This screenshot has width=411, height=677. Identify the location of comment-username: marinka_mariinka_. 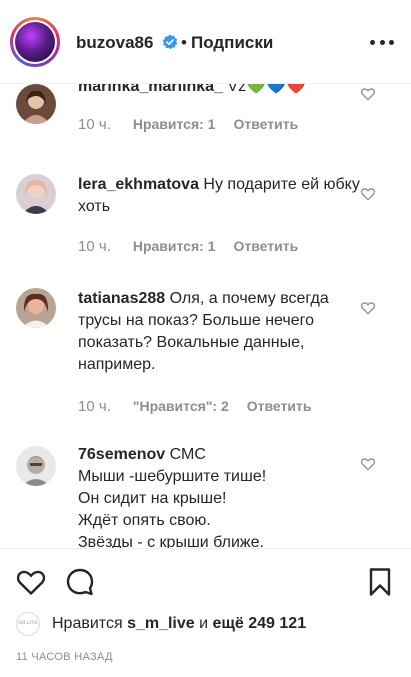
(150, 89).